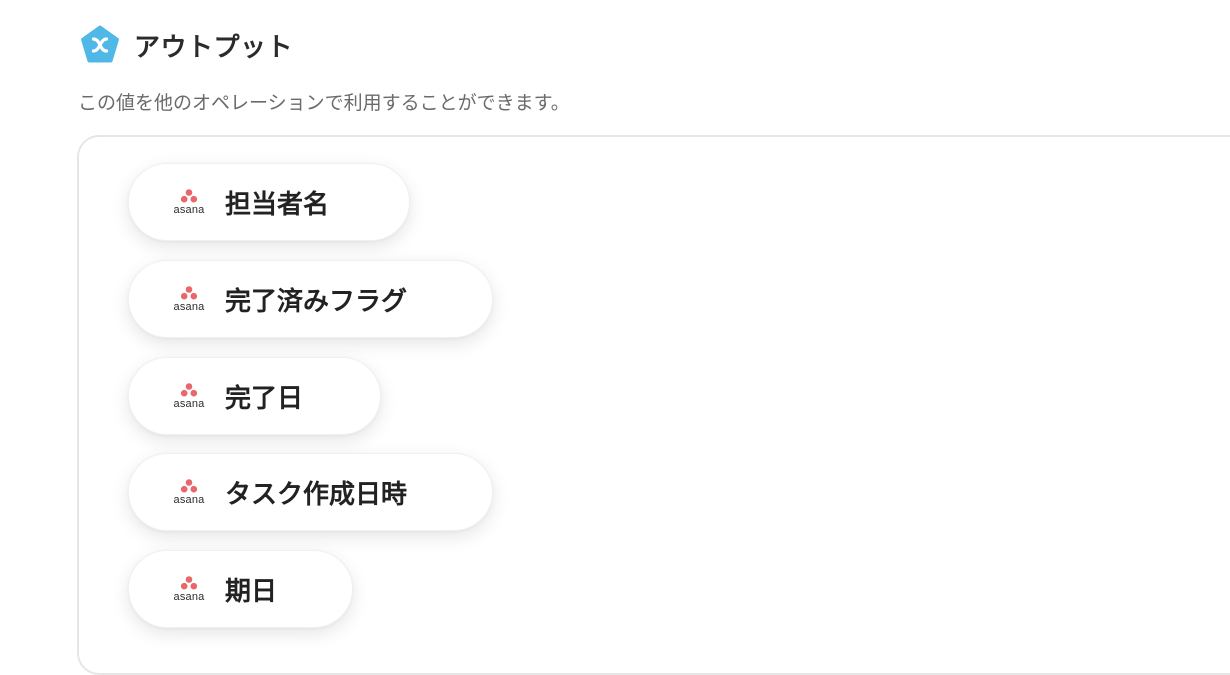  What do you see at coordinates (214, 47) in the screenshot?
I see `output-title: アウトプット` at bounding box center [214, 47].